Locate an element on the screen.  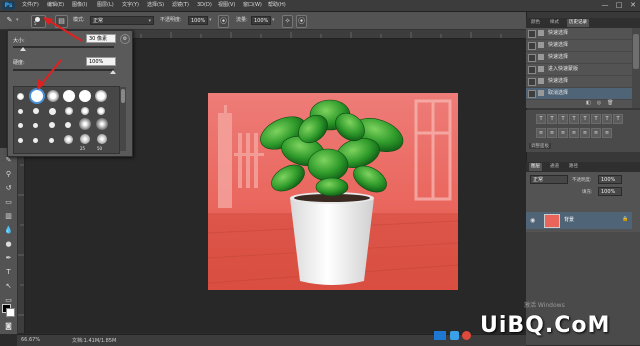
clone-stamp-tool-button: ⚲ is located at coordinates (8, 174).